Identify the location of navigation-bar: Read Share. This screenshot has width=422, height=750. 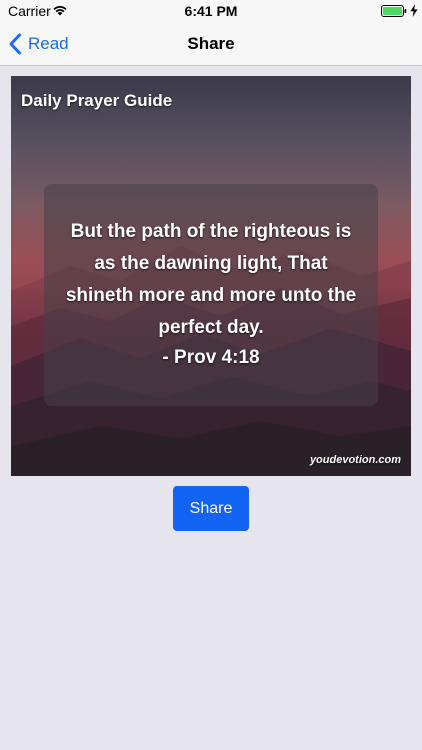
(211, 44).